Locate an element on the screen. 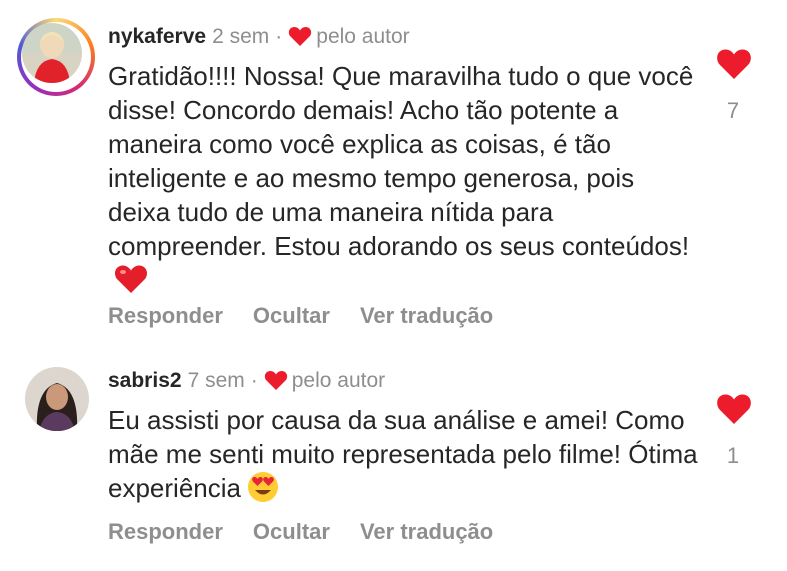  timestamp: 7 sem is located at coordinates (216, 380).